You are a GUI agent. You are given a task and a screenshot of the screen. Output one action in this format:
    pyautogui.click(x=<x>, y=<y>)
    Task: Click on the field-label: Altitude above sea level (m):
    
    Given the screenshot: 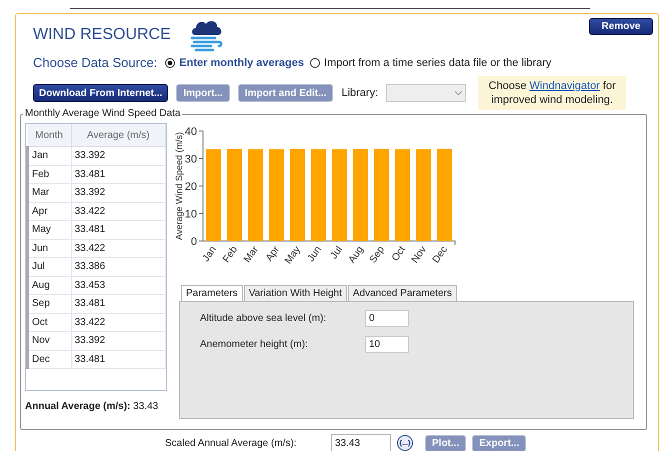 What is the action you would take?
    pyautogui.click(x=264, y=318)
    